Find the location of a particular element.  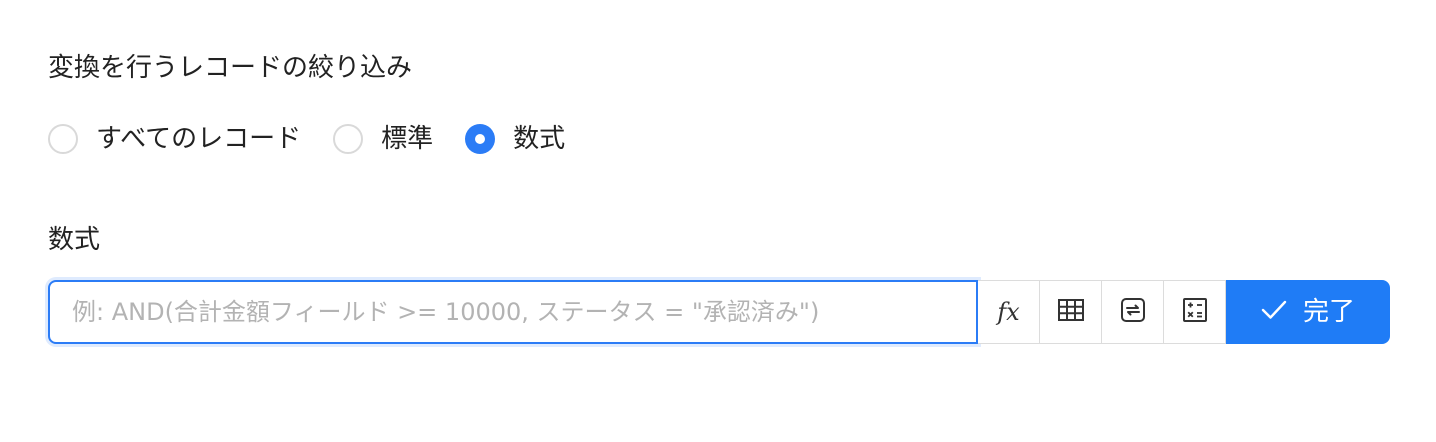

radio-label-formula: 数式 is located at coordinates (539, 139).